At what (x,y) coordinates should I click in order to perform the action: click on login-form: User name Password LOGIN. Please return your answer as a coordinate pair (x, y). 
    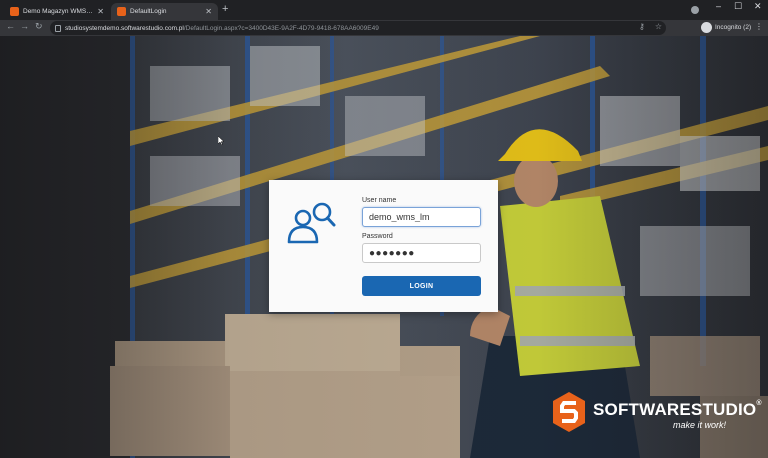
    Looking at the image, I should click on (383, 246).